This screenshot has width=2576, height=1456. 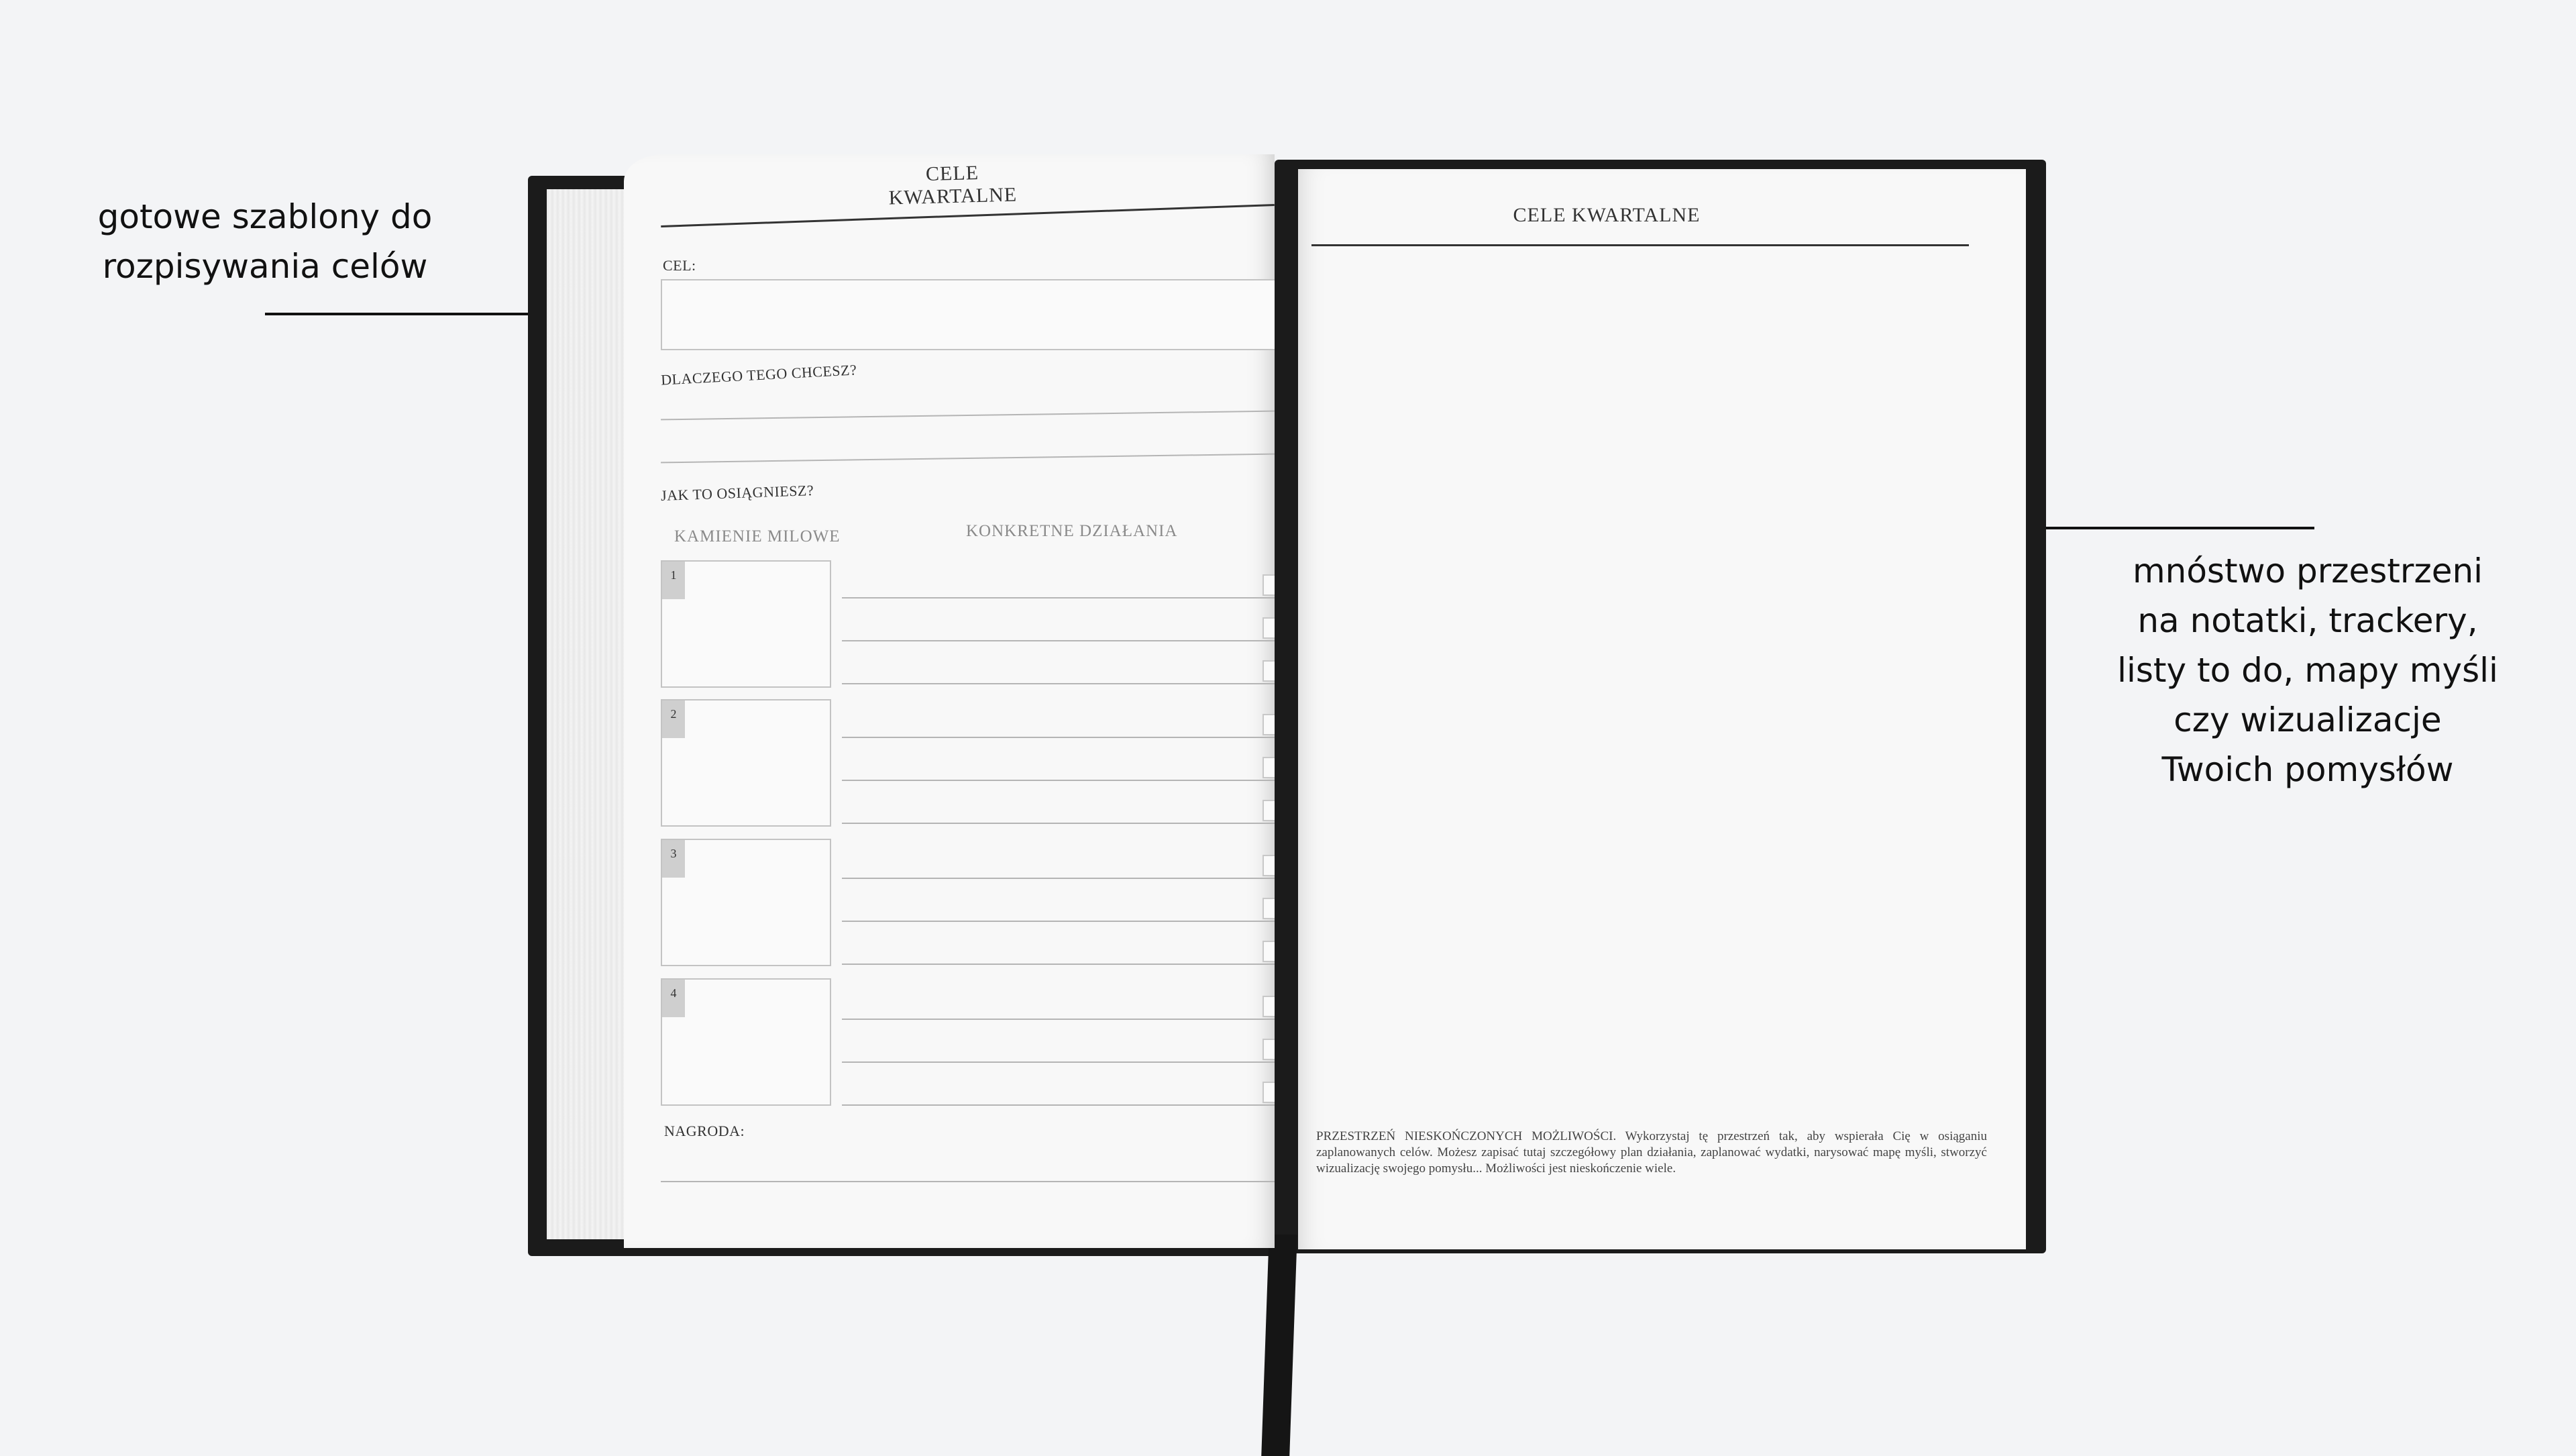 I want to click on page-edges, so click(x=586, y=714).